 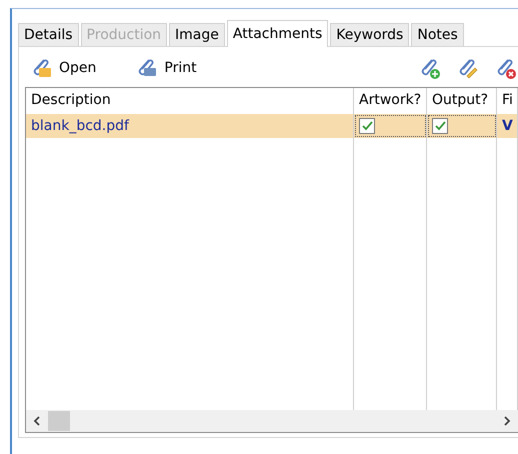 What do you see at coordinates (277, 33) in the screenshot?
I see `tab: Attachments` at bounding box center [277, 33].